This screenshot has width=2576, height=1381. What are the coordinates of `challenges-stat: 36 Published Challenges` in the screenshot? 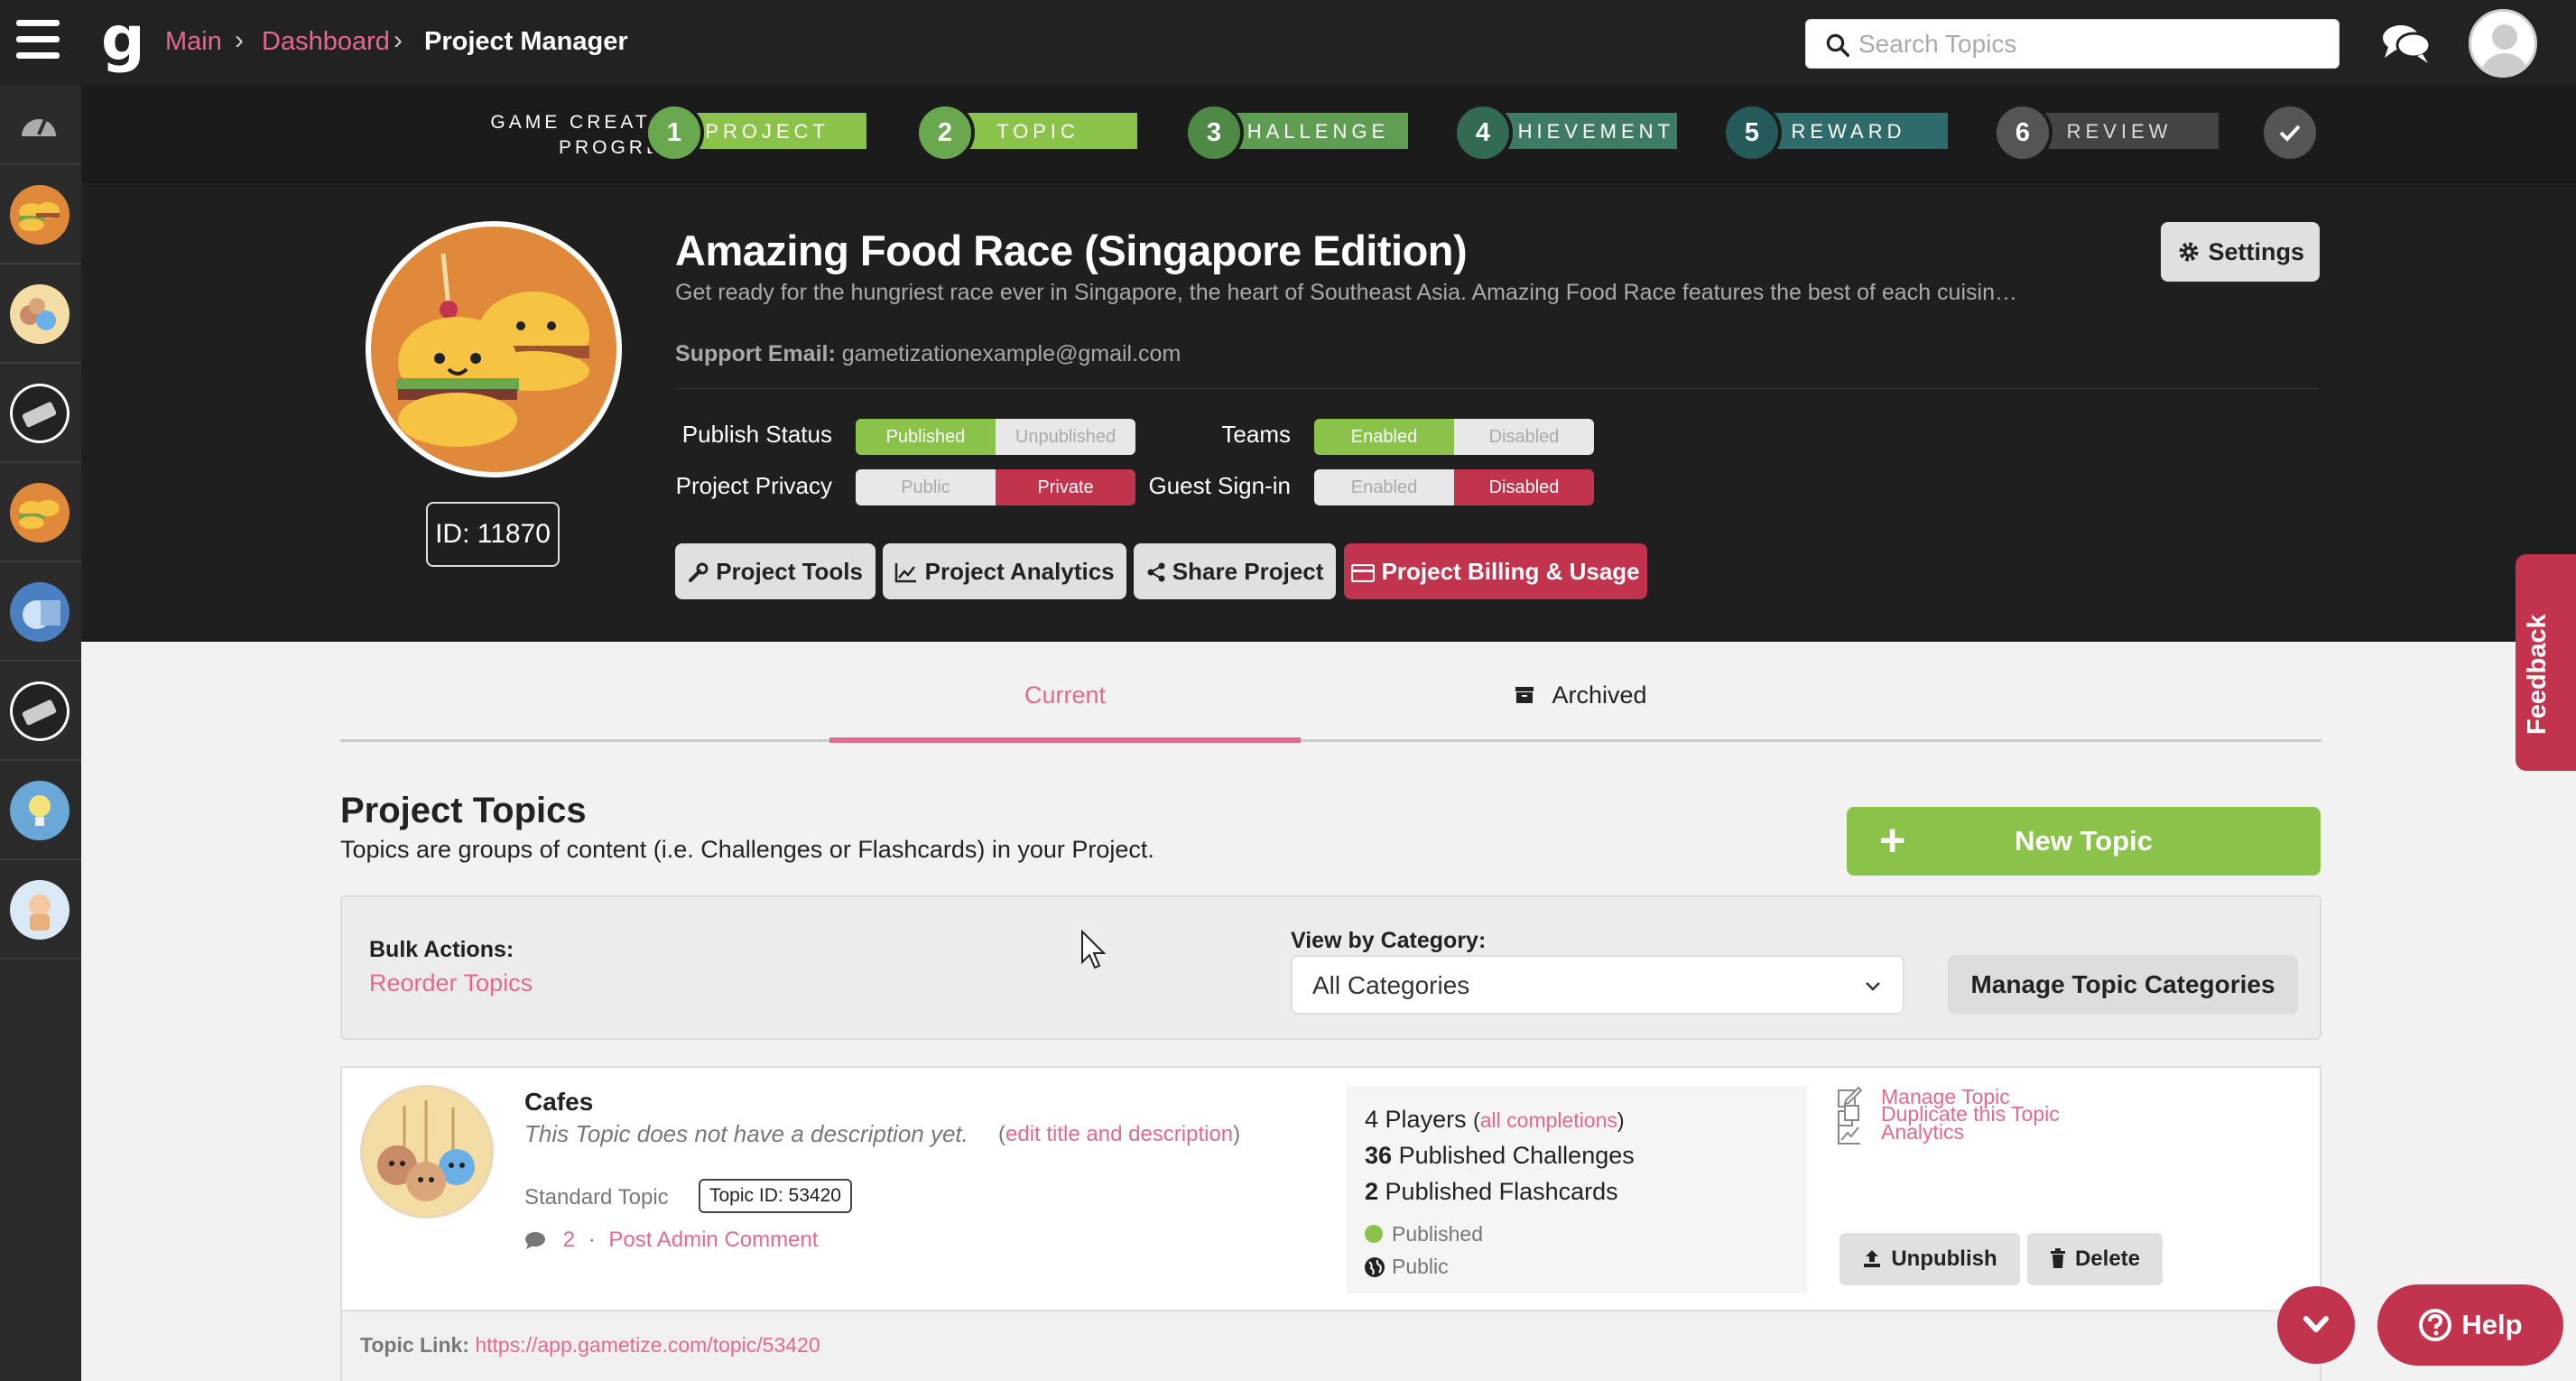 It's located at (1500, 1156).